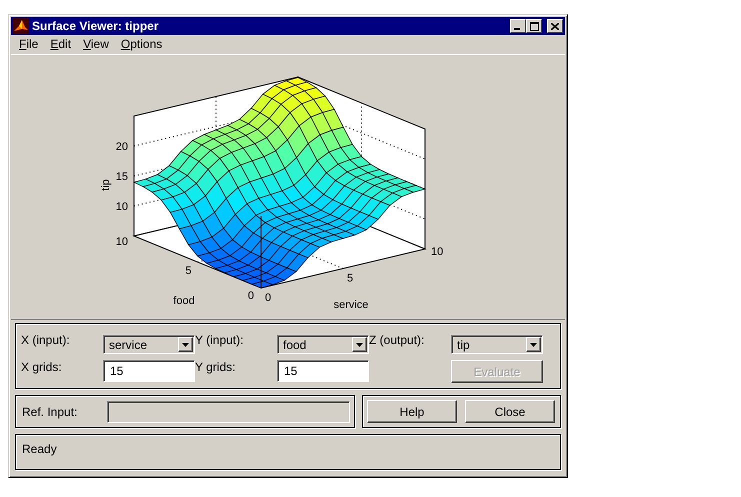 The height and width of the screenshot is (497, 741). I want to click on maximize-icon, so click(534, 26).